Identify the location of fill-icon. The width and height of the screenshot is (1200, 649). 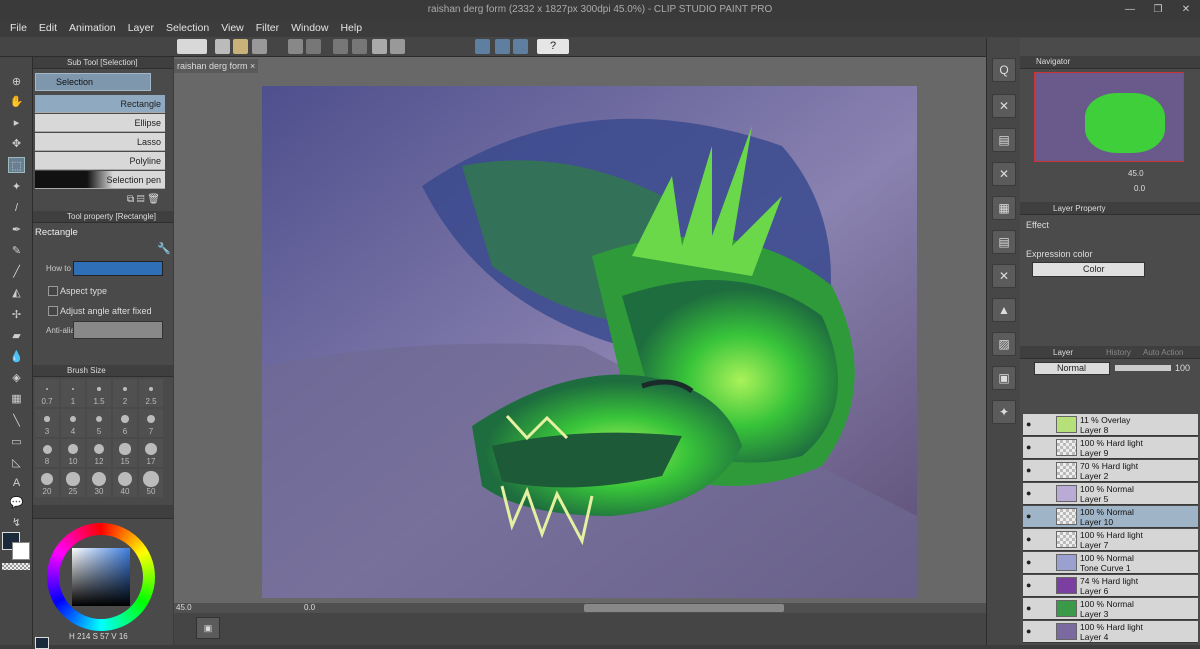
(359, 46).